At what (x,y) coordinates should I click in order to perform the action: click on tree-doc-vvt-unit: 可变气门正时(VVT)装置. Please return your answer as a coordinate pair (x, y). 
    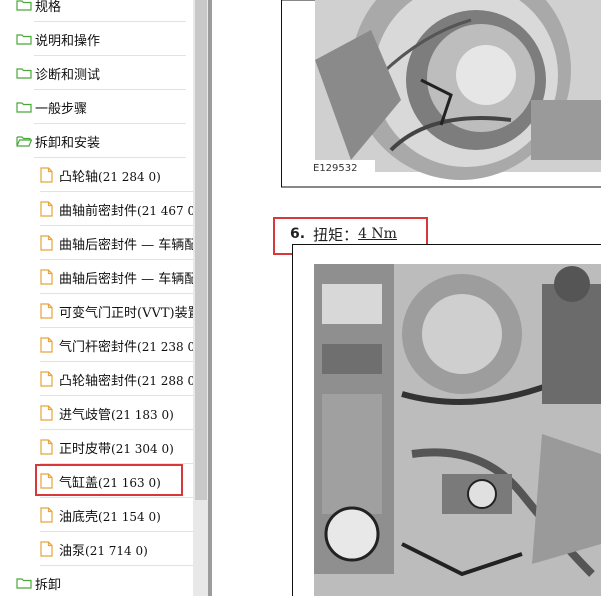
    Looking at the image, I should click on (116, 311).